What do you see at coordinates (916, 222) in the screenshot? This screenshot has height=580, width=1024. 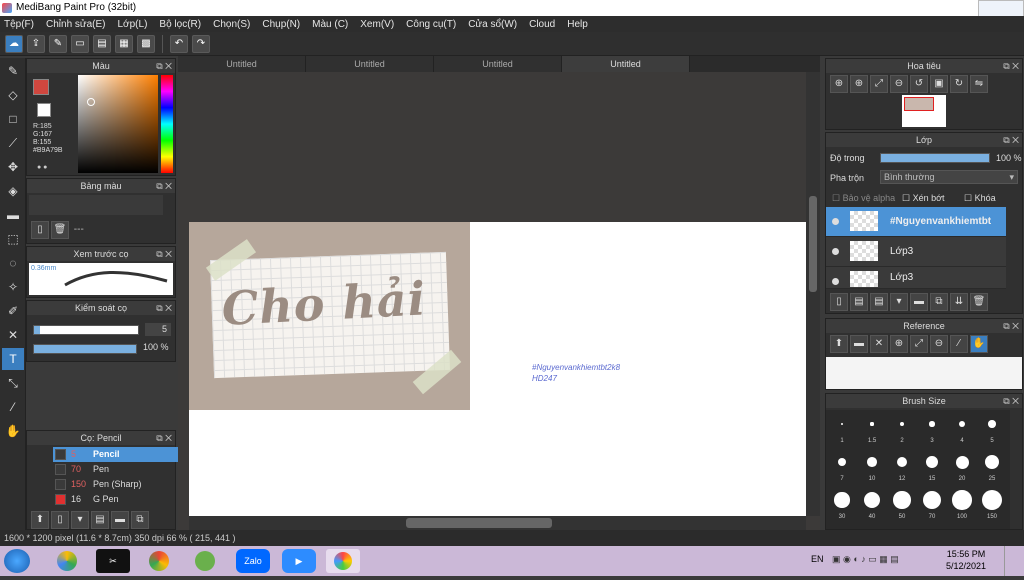 I see `layer-row: #Nguyenvankhiemtbt` at bounding box center [916, 222].